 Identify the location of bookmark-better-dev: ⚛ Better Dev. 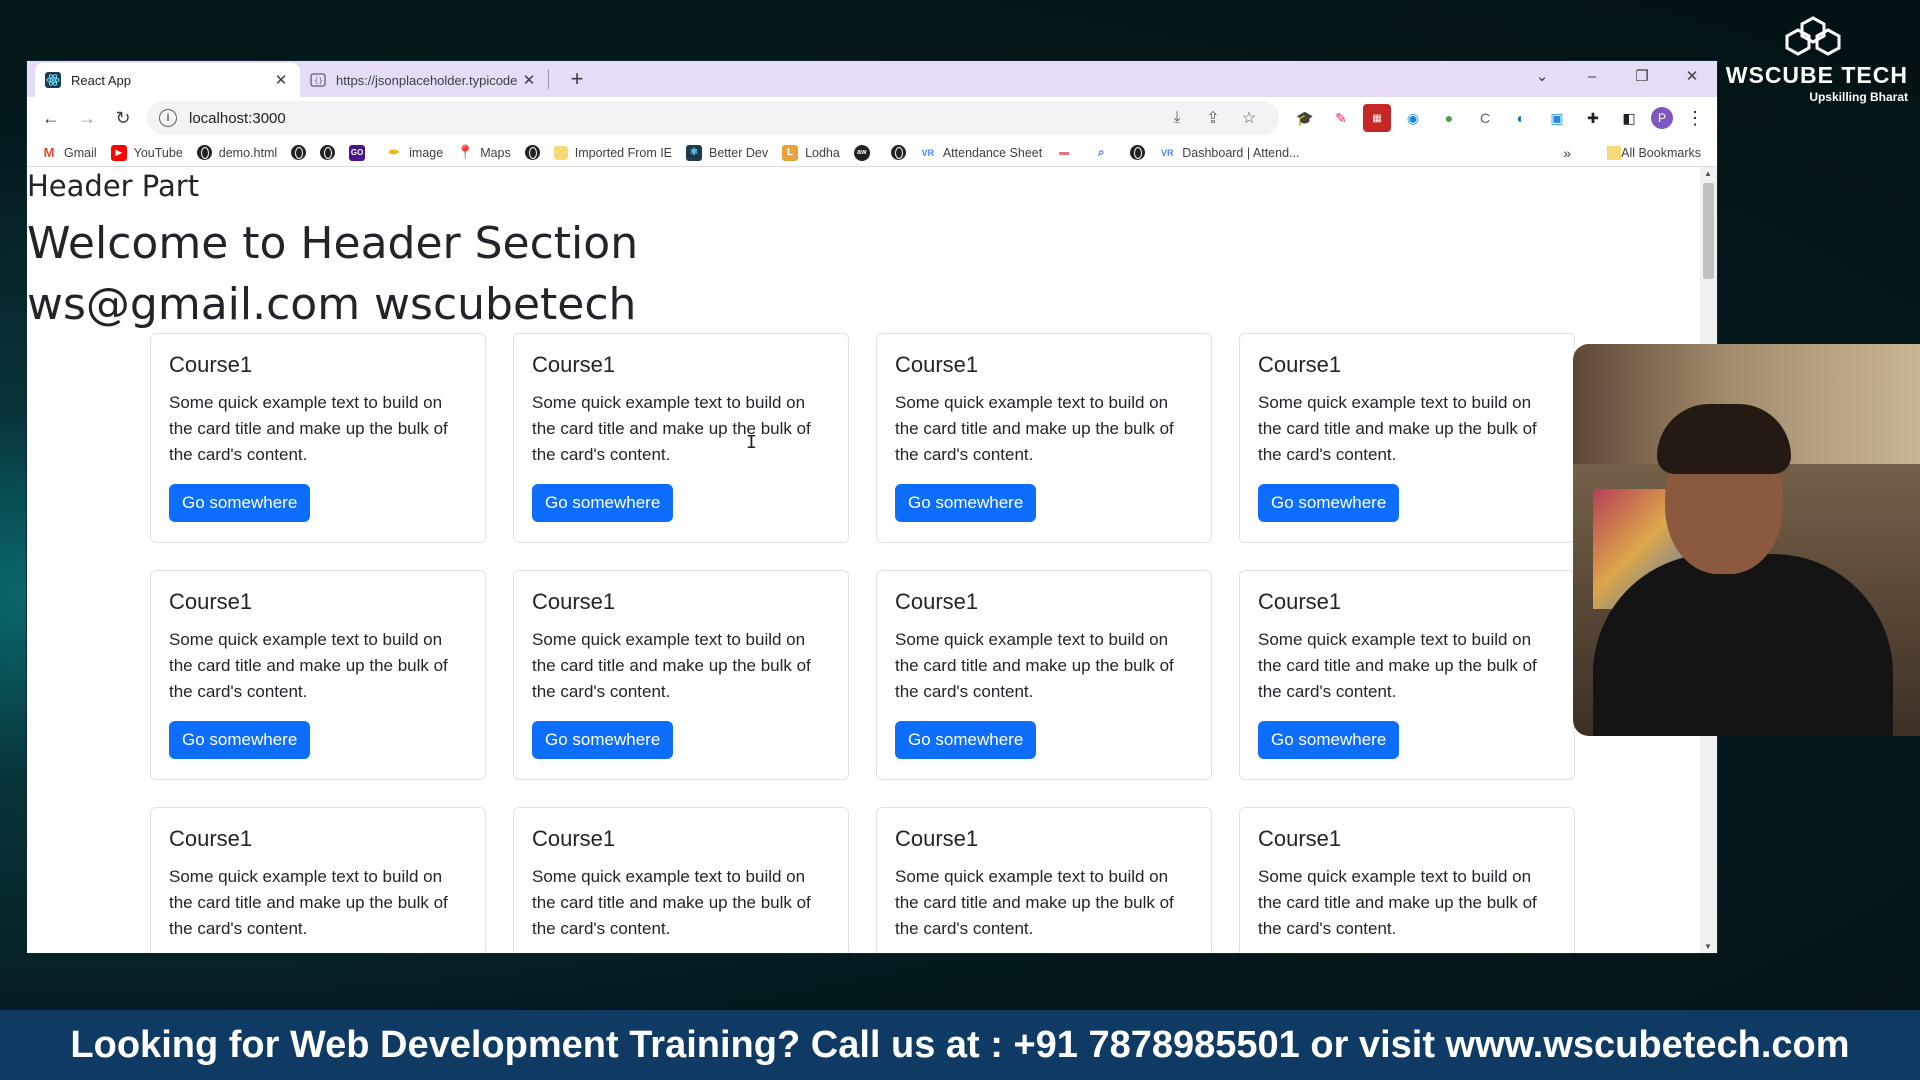
(727, 152).